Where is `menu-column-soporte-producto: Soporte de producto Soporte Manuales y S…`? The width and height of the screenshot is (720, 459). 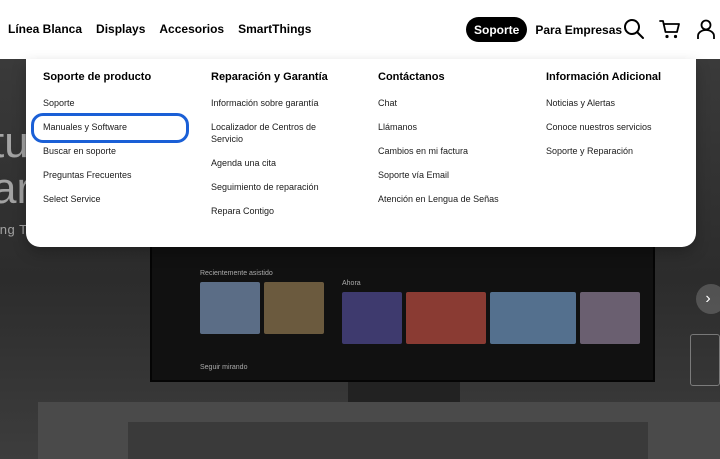
menu-column-soporte-producto: Soporte de producto Soporte Manuales y S… is located at coordinates (123, 144).